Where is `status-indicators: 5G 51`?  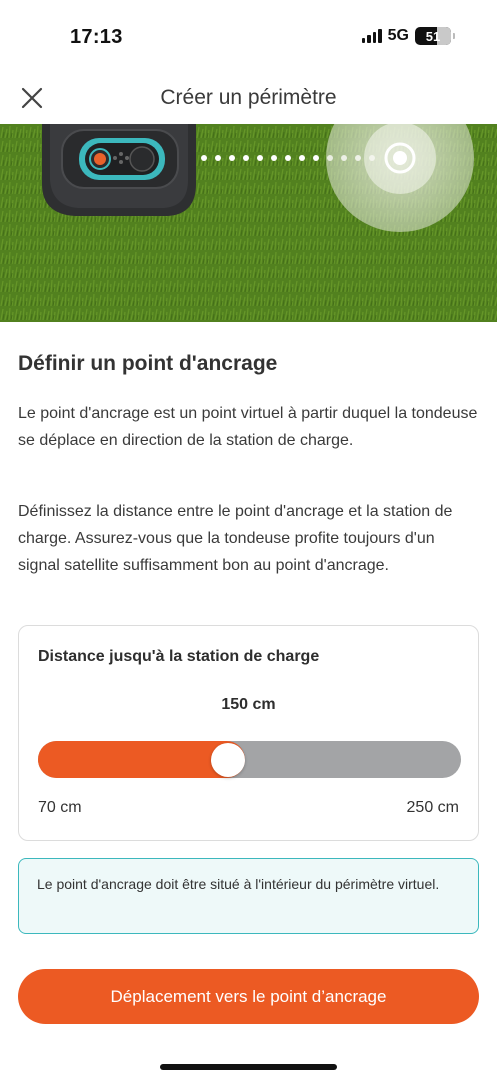
status-indicators: 5G 51 is located at coordinates (408, 36).